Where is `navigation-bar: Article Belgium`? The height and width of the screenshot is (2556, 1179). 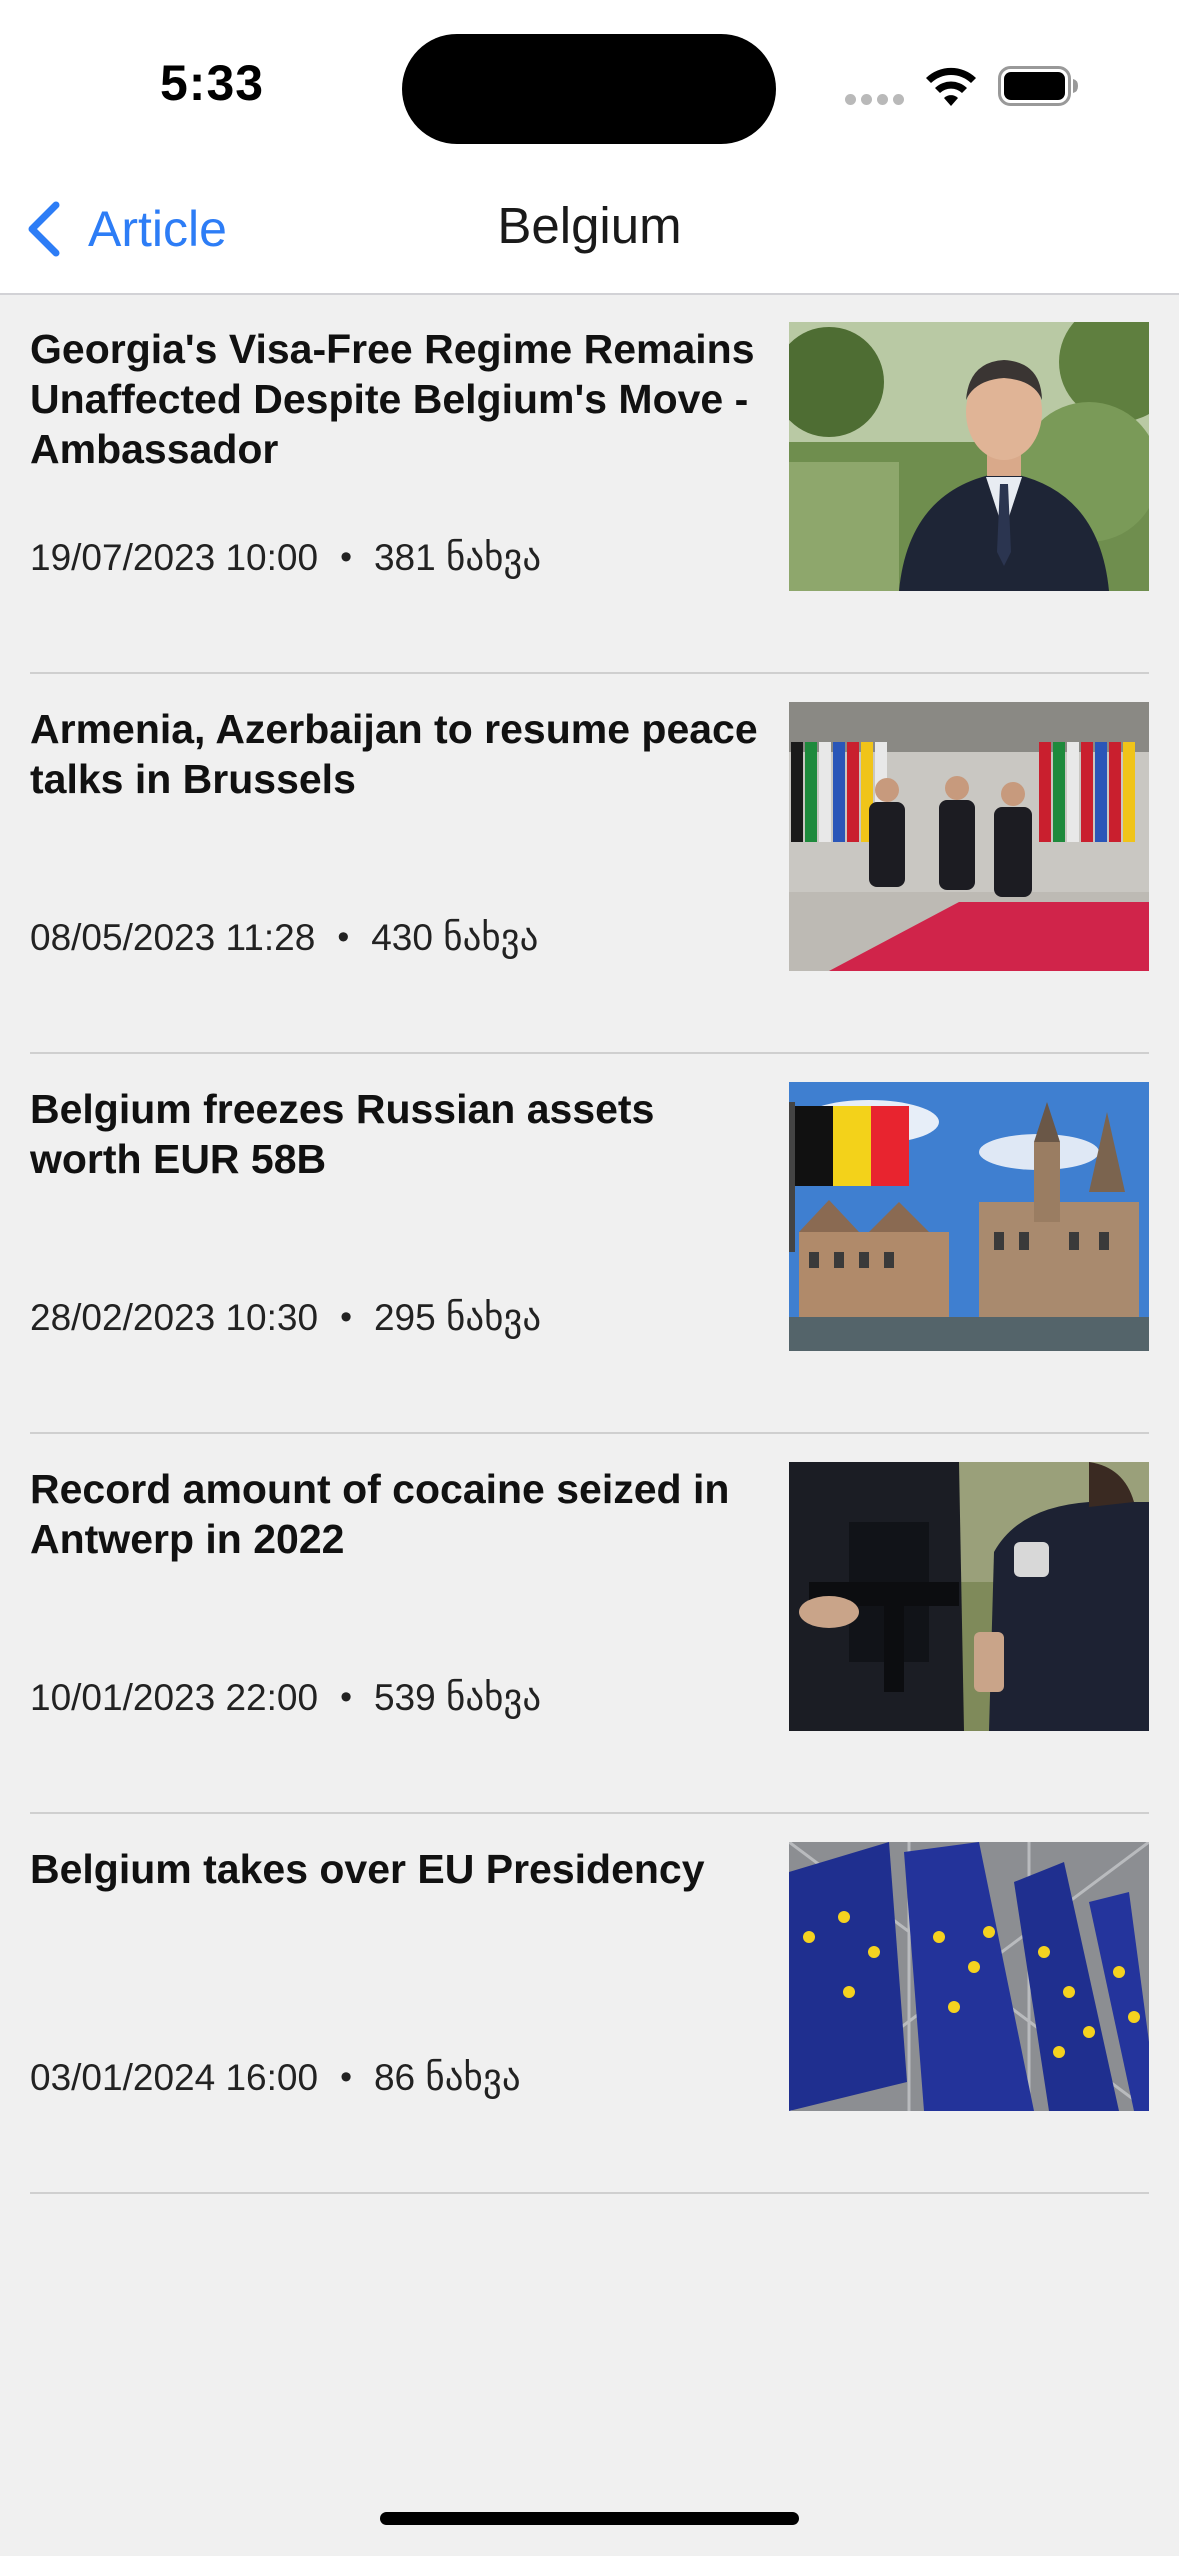
navigation-bar: Article Belgium is located at coordinates (589, 232).